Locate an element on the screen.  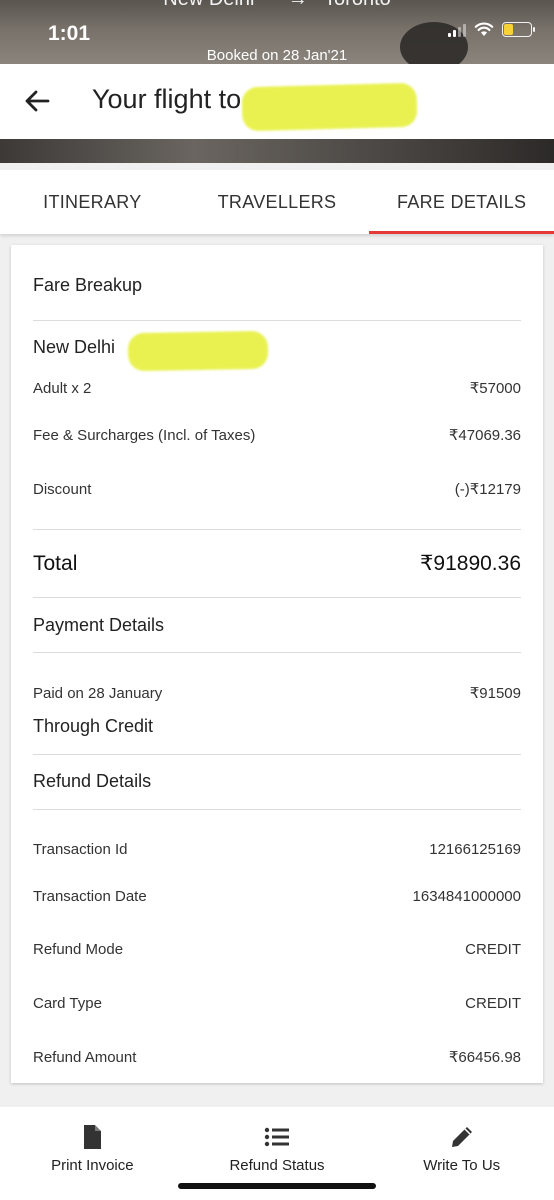
refund-row-value: 1634841000000 is located at coordinates (466, 896).